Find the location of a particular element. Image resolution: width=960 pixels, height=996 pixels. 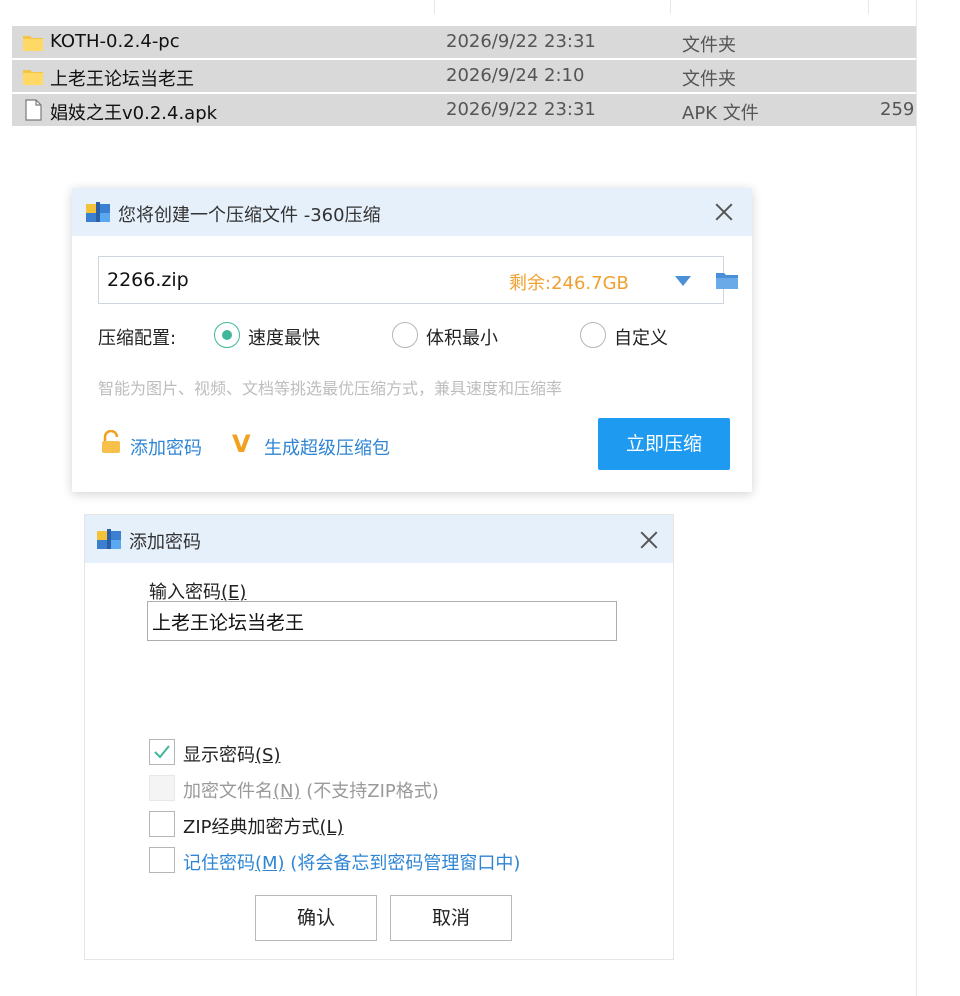

dialog-titlebar: 添加密码 is located at coordinates (379, 539).